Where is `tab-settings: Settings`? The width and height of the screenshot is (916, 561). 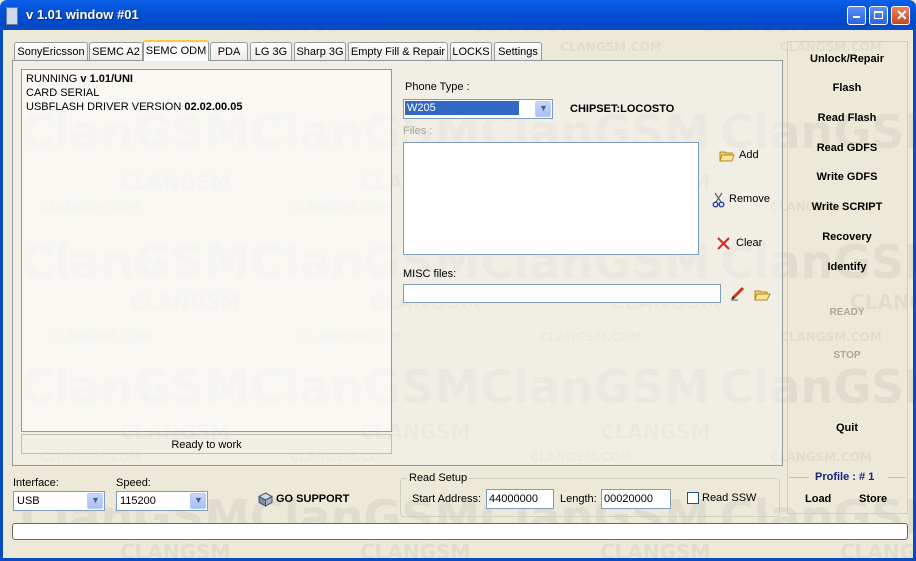 tab-settings: Settings is located at coordinates (518, 51).